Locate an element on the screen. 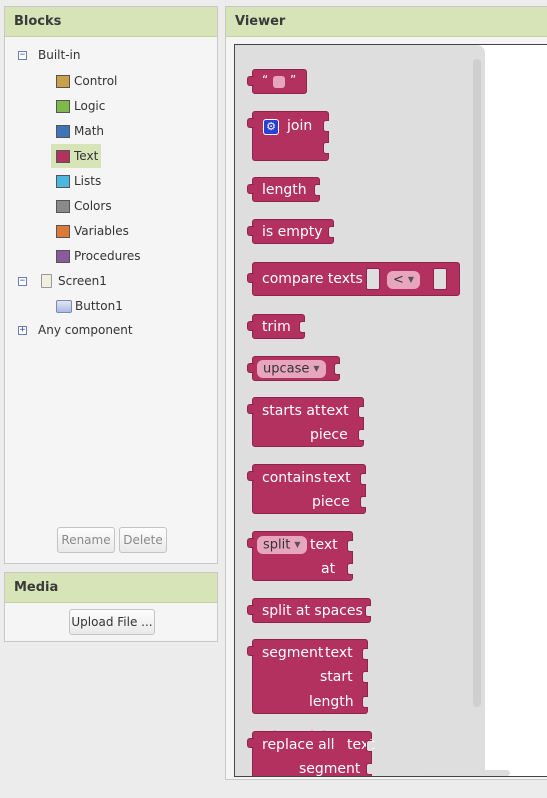  block-label: join is located at coordinates (300, 126).